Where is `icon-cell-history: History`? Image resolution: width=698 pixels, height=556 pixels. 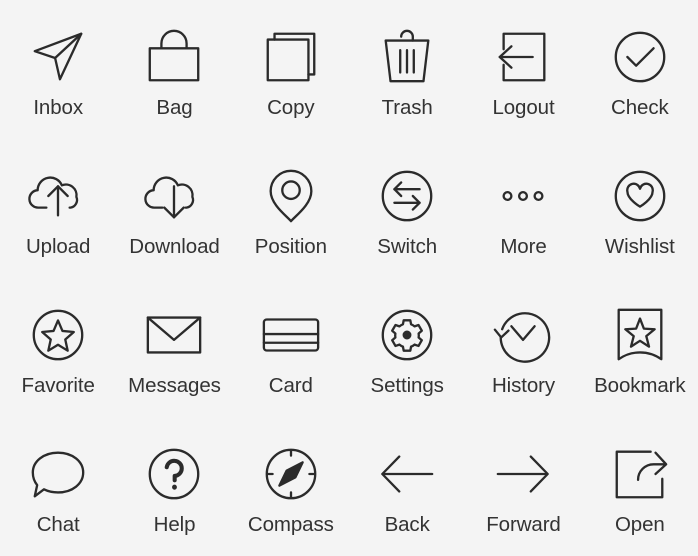
icon-cell-history: History is located at coordinates (523, 347).